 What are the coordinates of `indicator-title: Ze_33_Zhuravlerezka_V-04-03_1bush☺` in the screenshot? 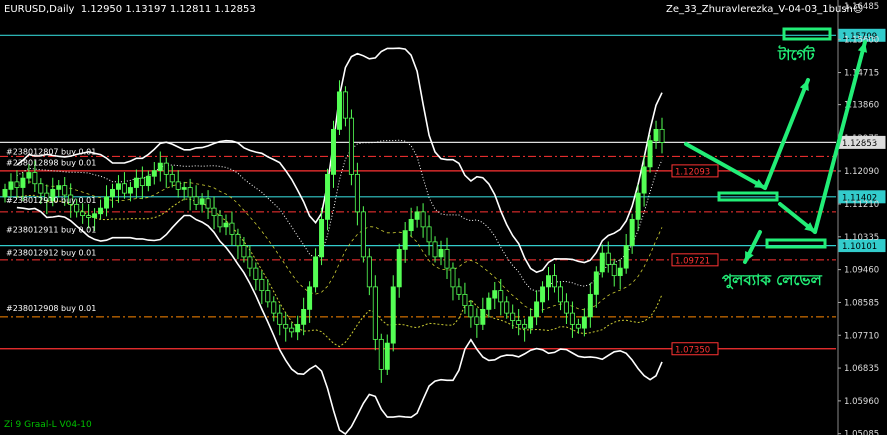 It's located at (765, 9).